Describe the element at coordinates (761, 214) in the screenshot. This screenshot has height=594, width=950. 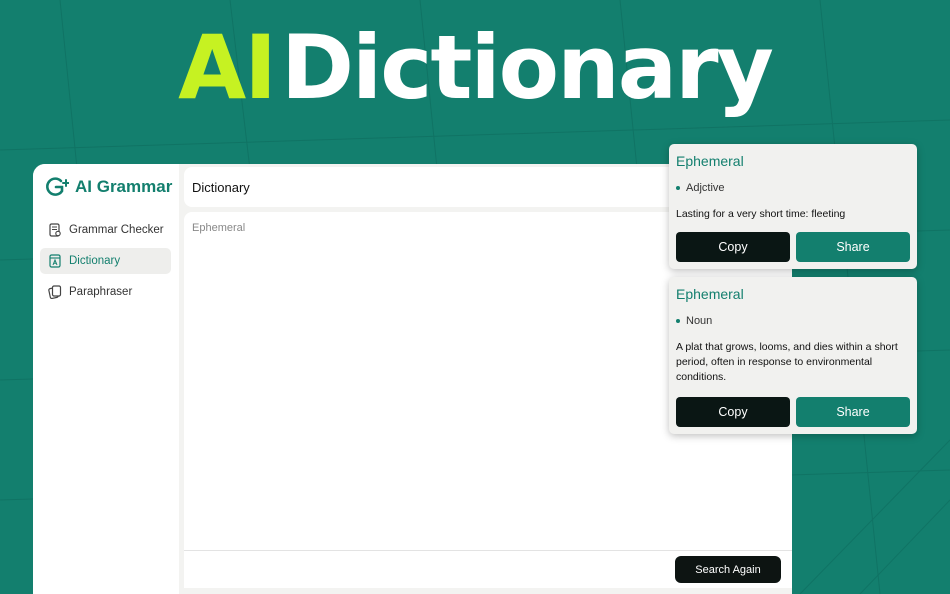
I see `card-definition: Lasting for a very short time: fleeting` at that location.